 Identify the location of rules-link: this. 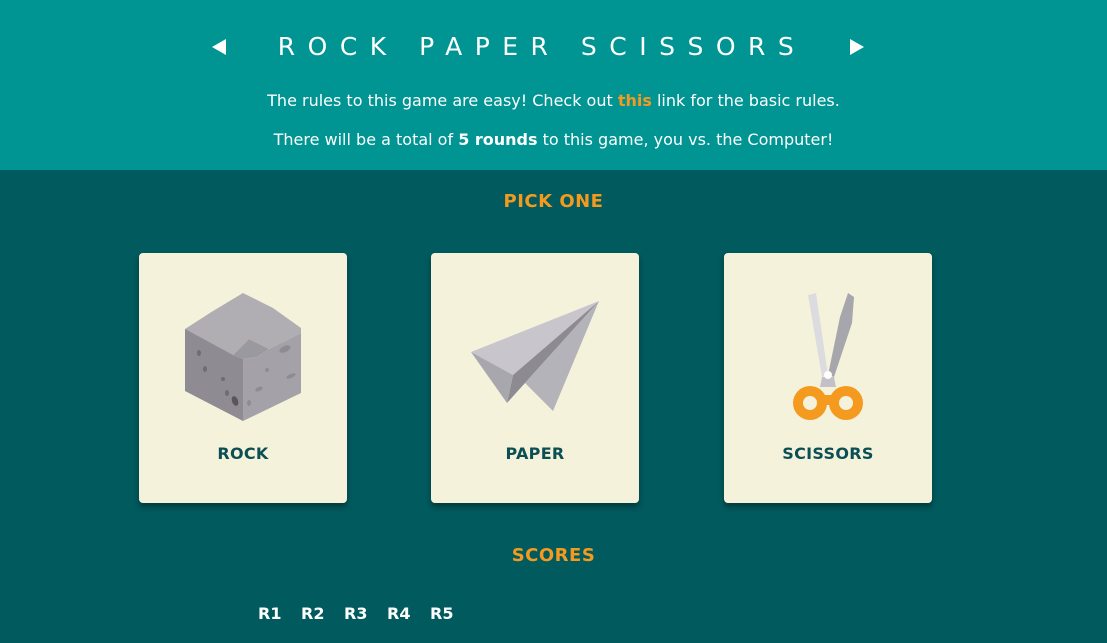
(635, 100).